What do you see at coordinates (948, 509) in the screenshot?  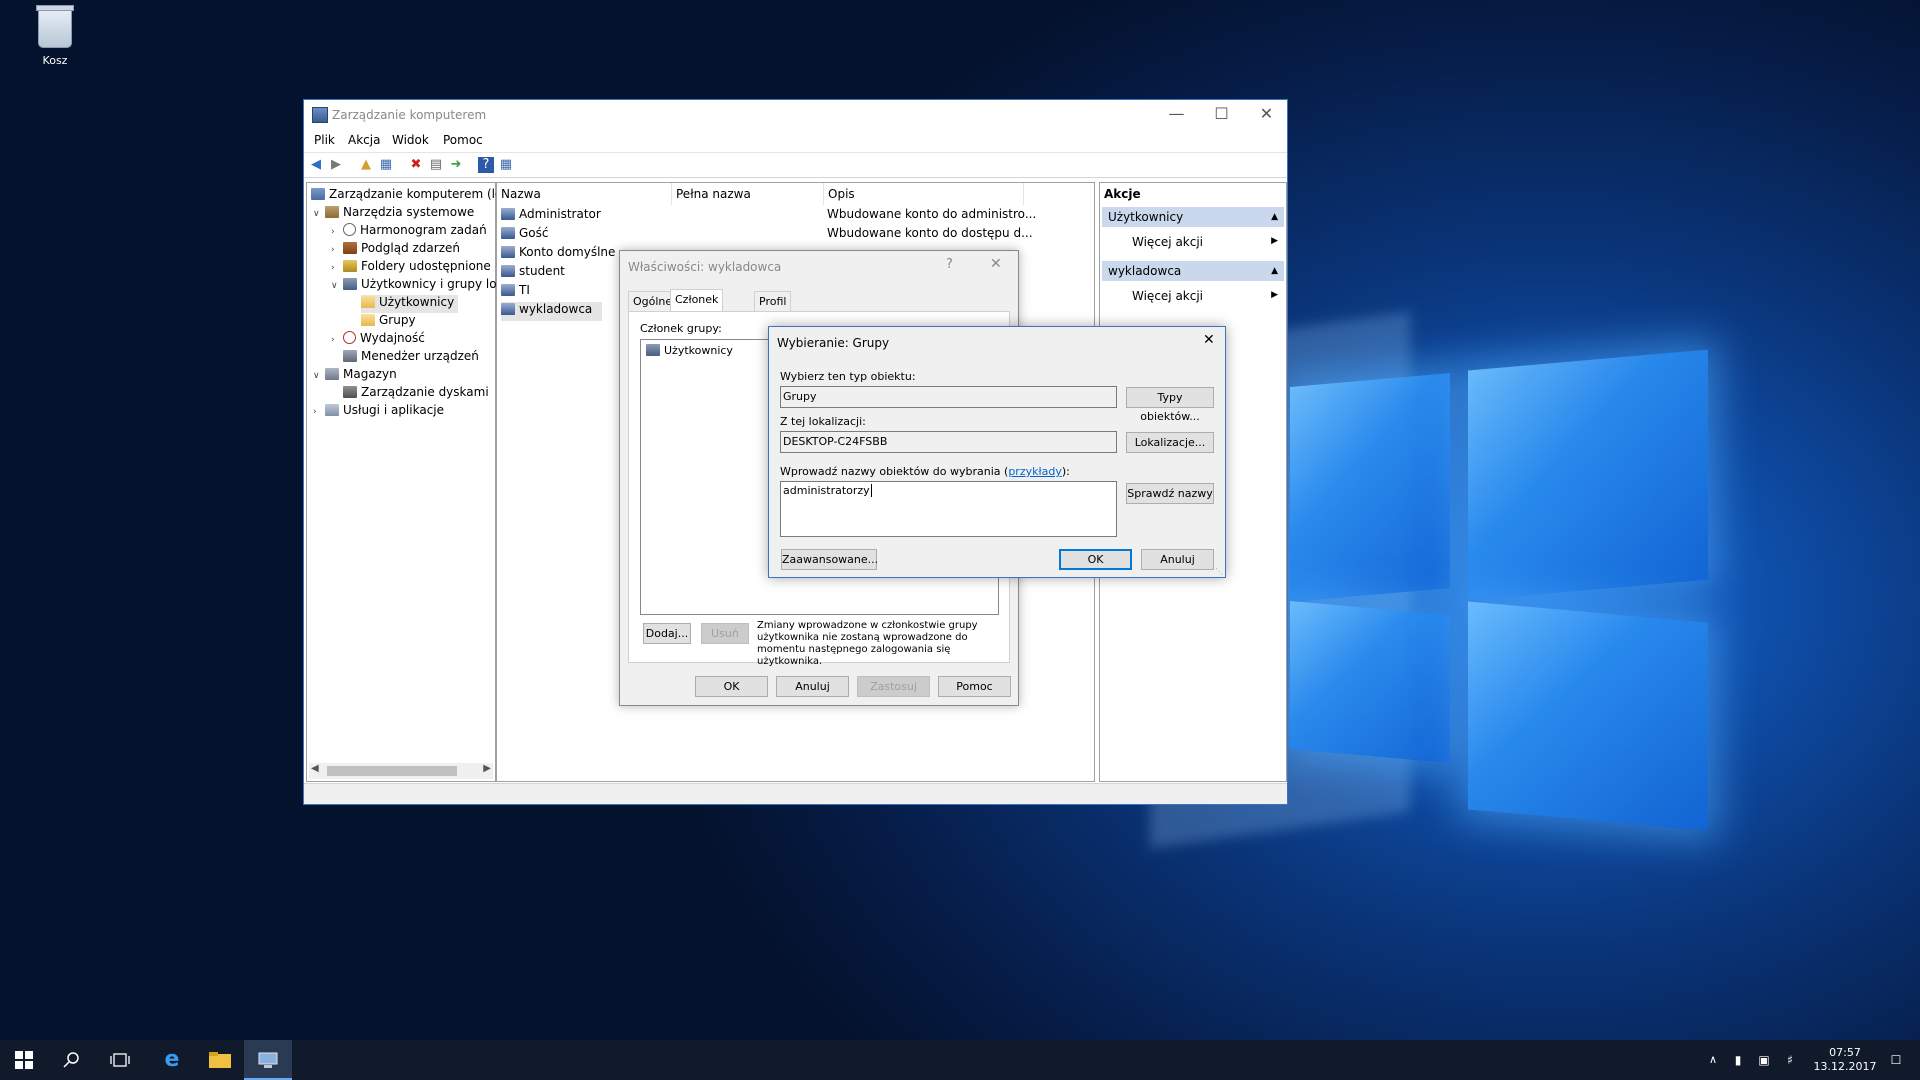 I see `object-names-input: administratorzy` at bounding box center [948, 509].